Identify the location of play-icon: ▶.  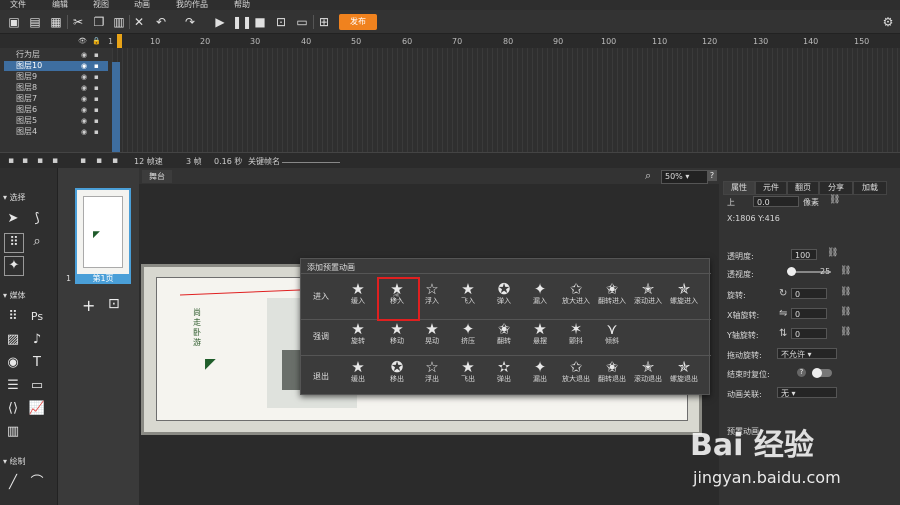
(220, 22).